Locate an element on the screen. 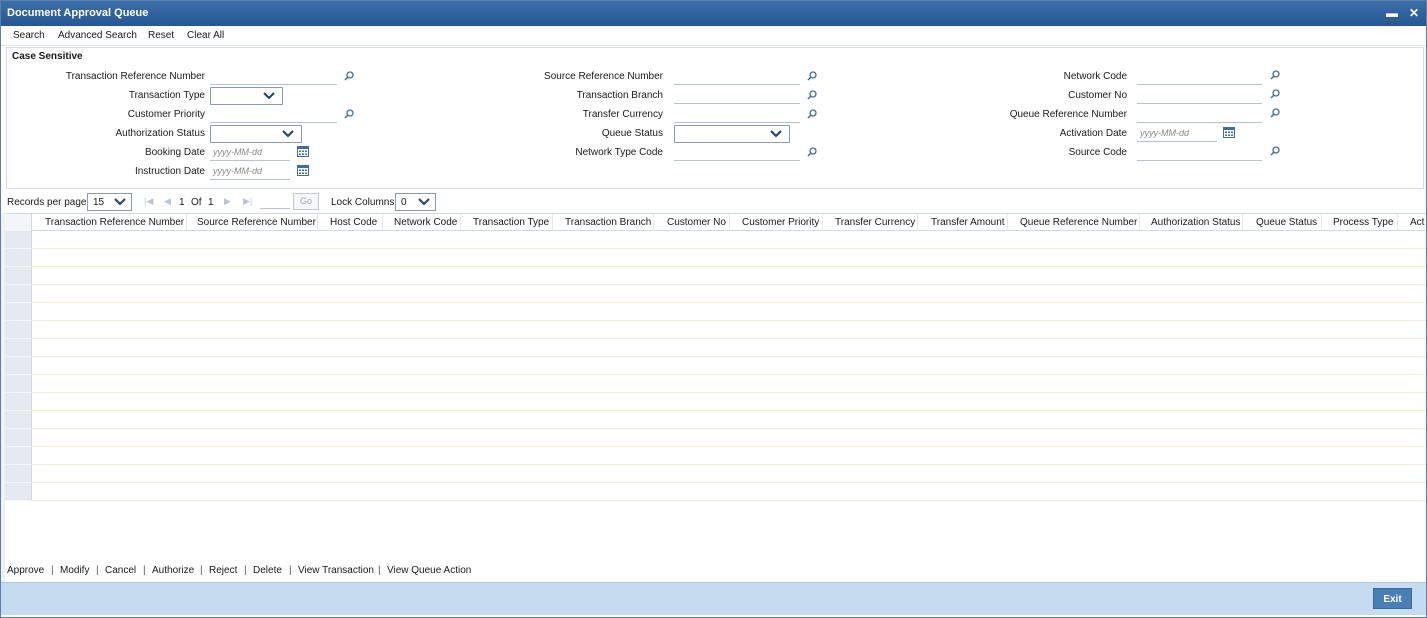 The image size is (1427, 618). col-transfer-amount: Transfer Amount is located at coordinates (968, 222).